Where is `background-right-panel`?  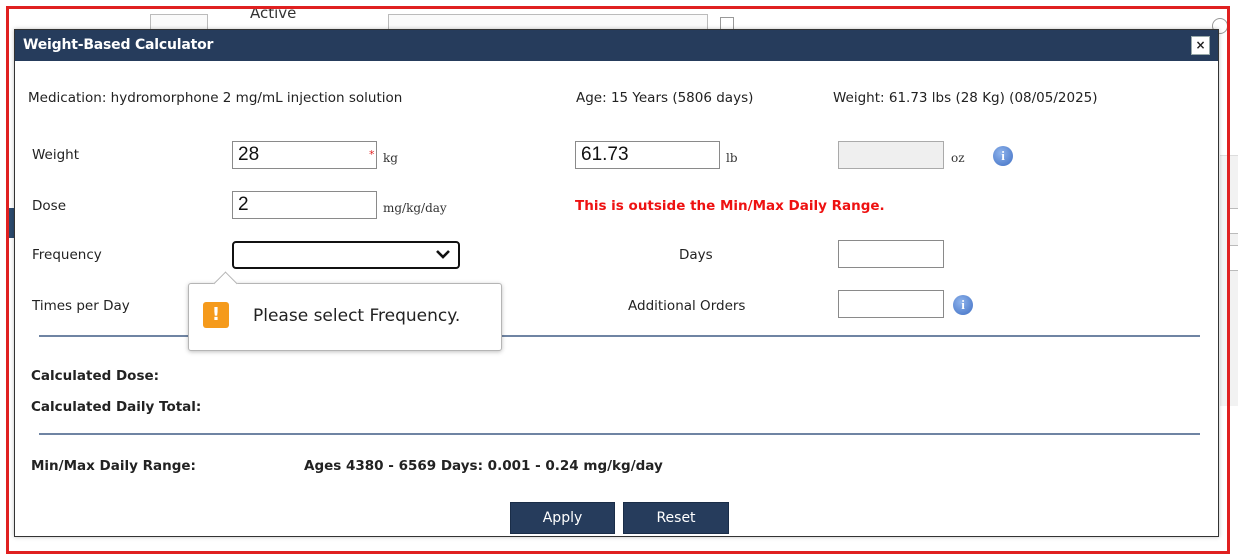
background-right-panel is located at coordinates (1229, 280).